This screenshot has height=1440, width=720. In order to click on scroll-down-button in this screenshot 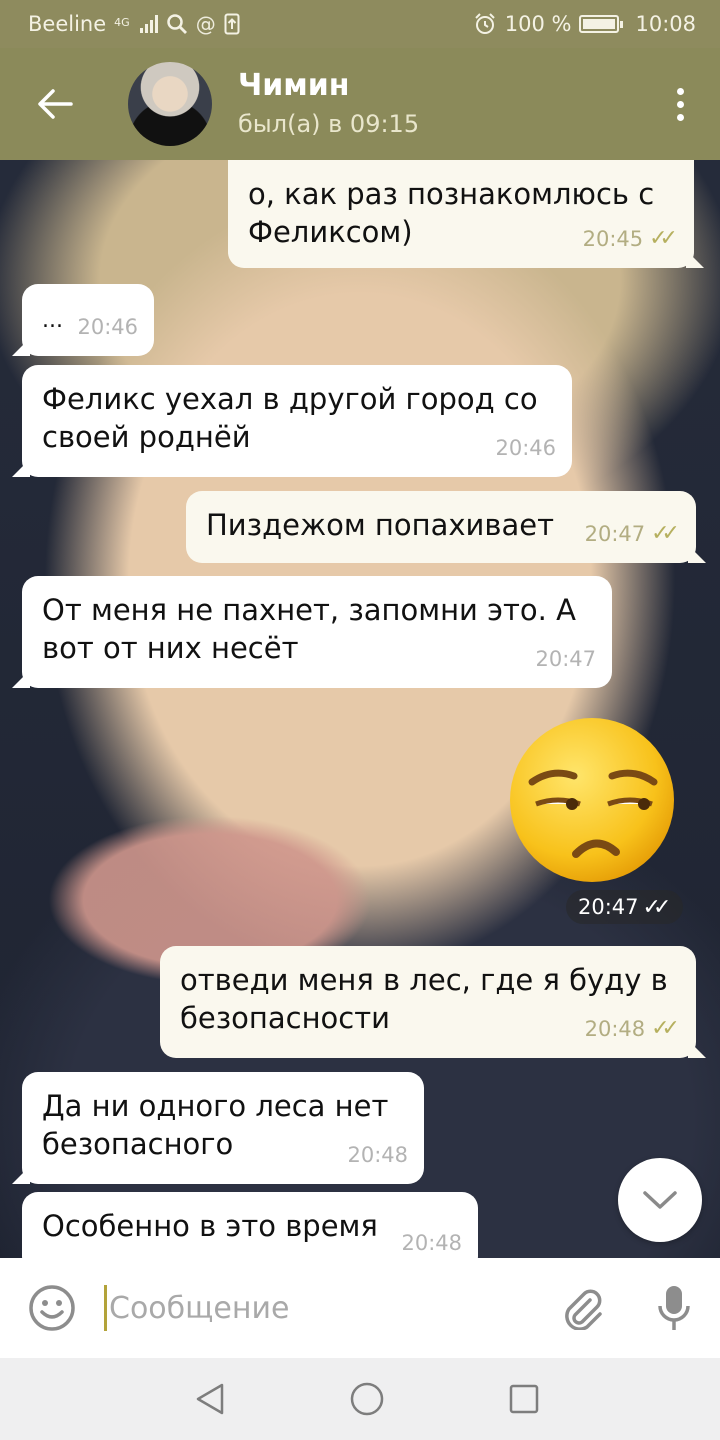, I will do `click(660, 1200)`.